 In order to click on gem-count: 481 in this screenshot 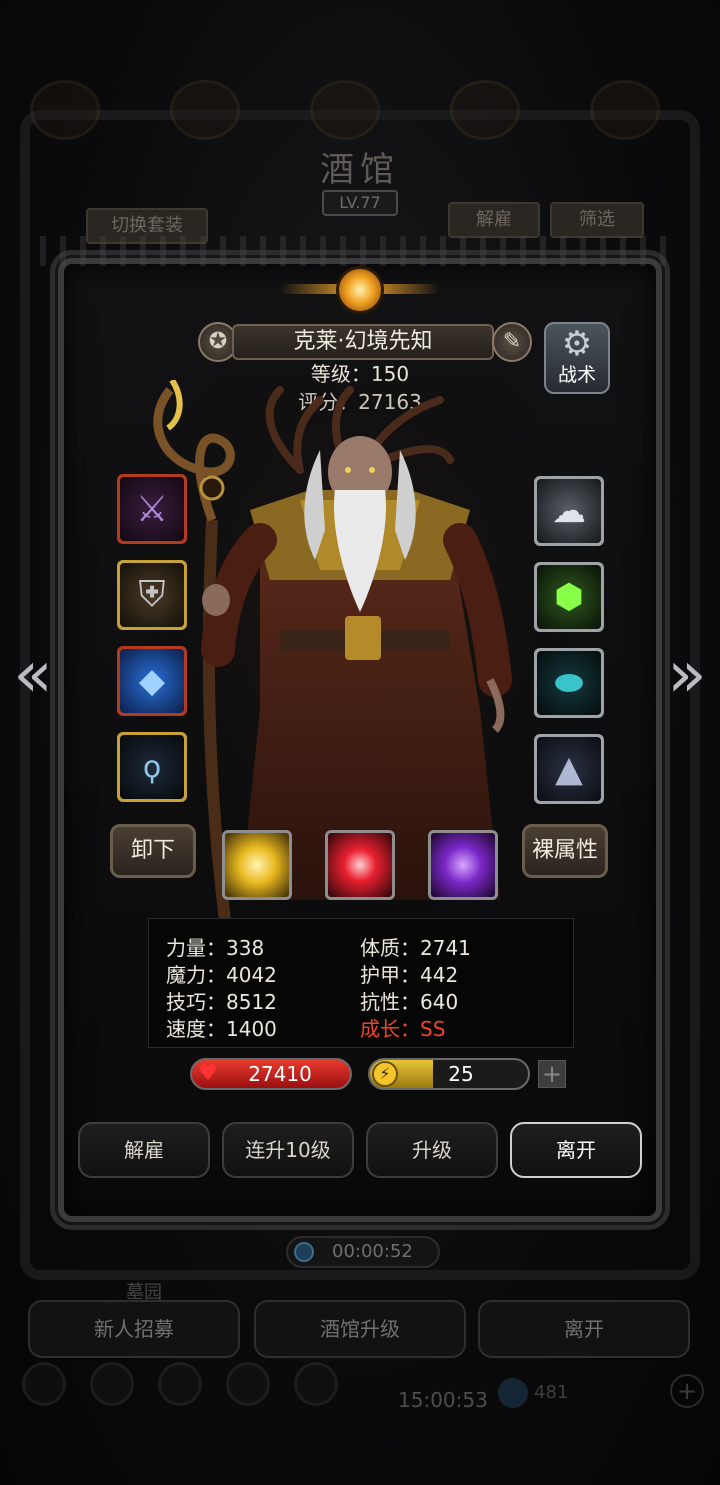, I will do `click(551, 1392)`.